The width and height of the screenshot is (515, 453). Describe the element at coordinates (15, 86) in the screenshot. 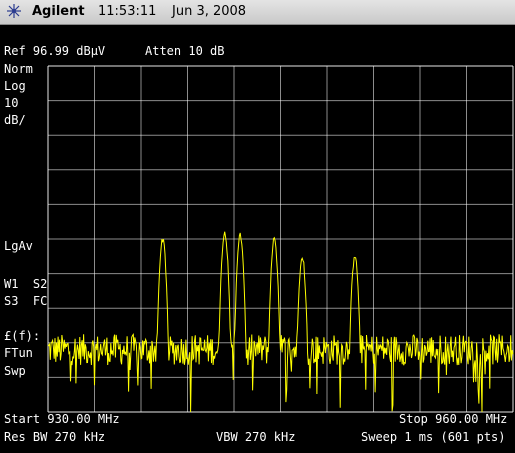

I see `log-label: Log` at that location.